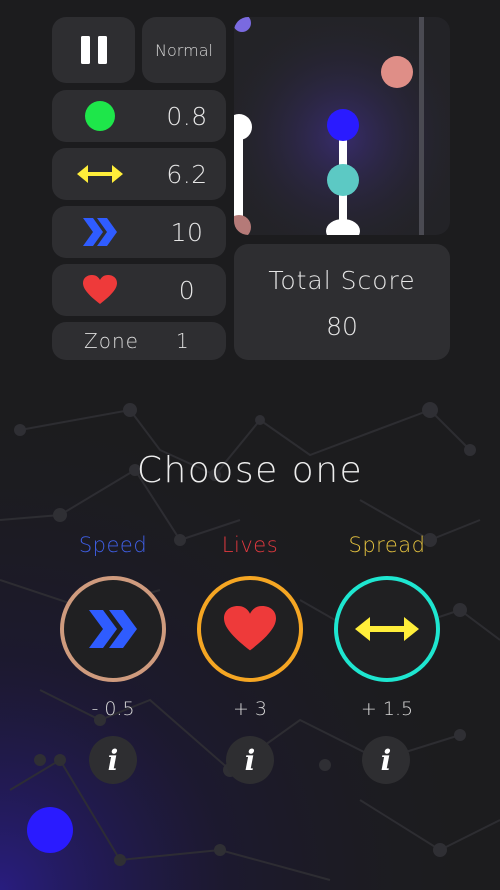  I want to click on green-dot-icon, so click(100, 116).